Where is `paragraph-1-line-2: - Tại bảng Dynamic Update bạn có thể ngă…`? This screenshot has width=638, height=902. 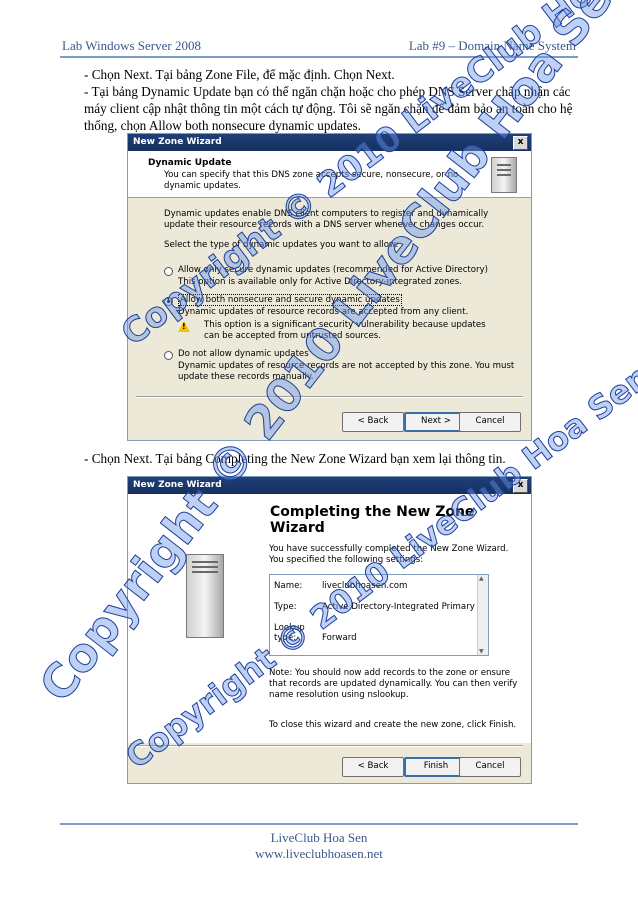
paragraph-1-line-2: - Tại bảng Dynamic Update bạn có thể ngă… is located at coordinates (327, 91).